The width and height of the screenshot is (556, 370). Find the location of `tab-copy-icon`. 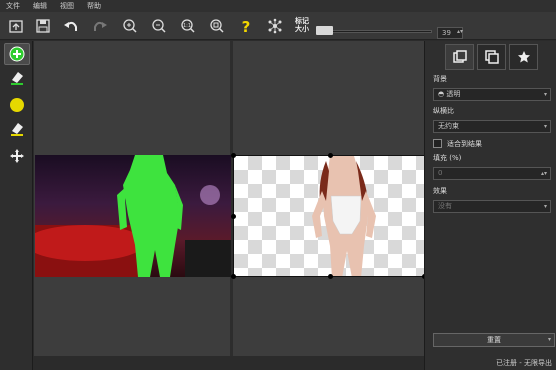

tab-copy-icon is located at coordinates (491, 57).